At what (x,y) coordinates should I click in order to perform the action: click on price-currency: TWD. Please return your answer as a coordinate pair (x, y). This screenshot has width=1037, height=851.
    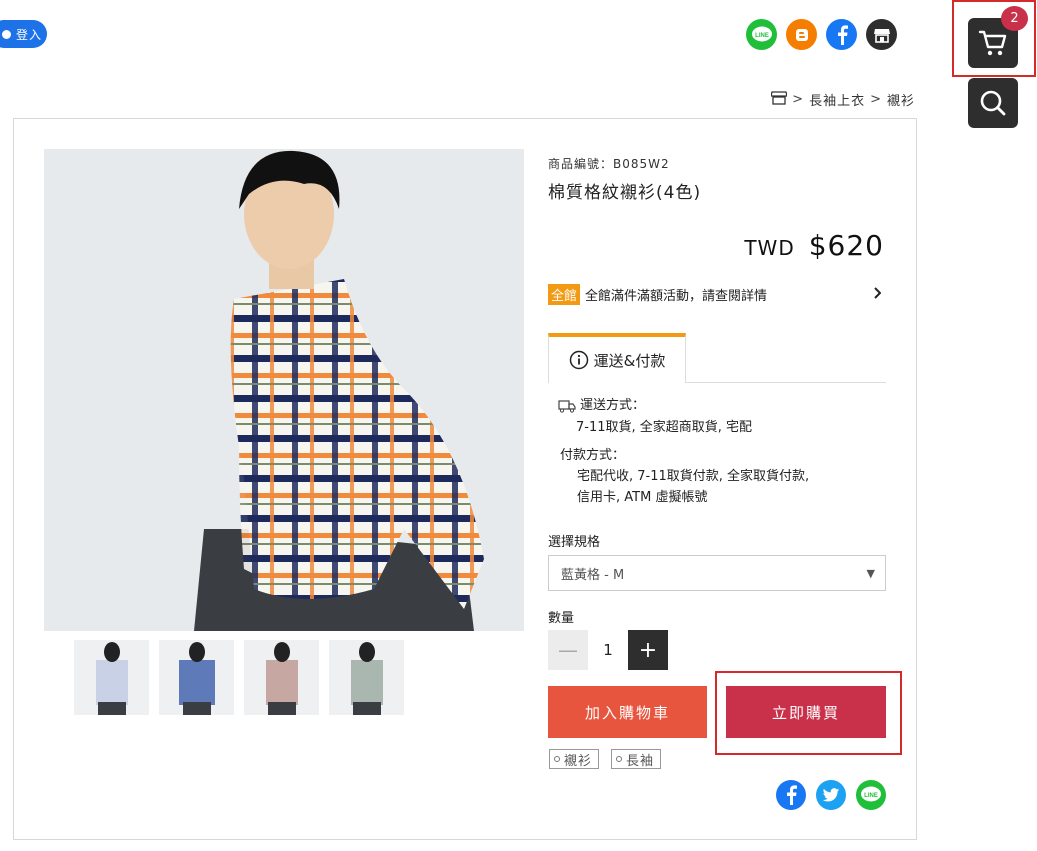
    Looking at the image, I should click on (769, 248).